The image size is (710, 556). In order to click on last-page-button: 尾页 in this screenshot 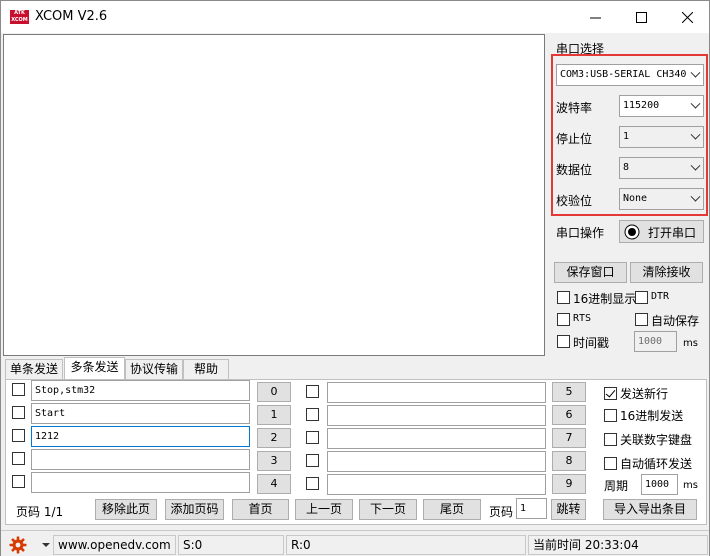, I will do `click(452, 509)`.